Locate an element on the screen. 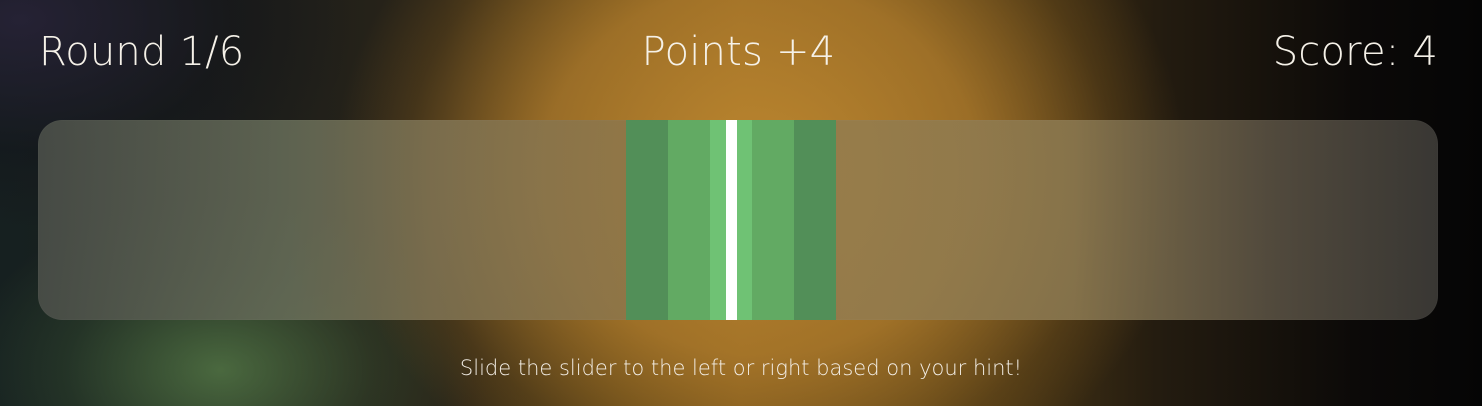 The image size is (1482, 406). target-zone is located at coordinates (731, 220).